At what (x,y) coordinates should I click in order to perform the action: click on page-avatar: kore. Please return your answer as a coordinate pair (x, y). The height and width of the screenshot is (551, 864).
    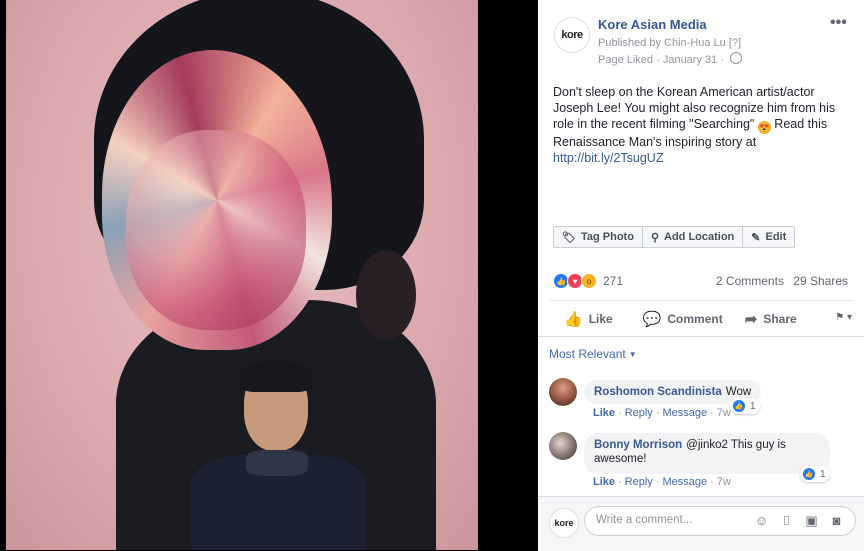
    Looking at the image, I should click on (572, 35).